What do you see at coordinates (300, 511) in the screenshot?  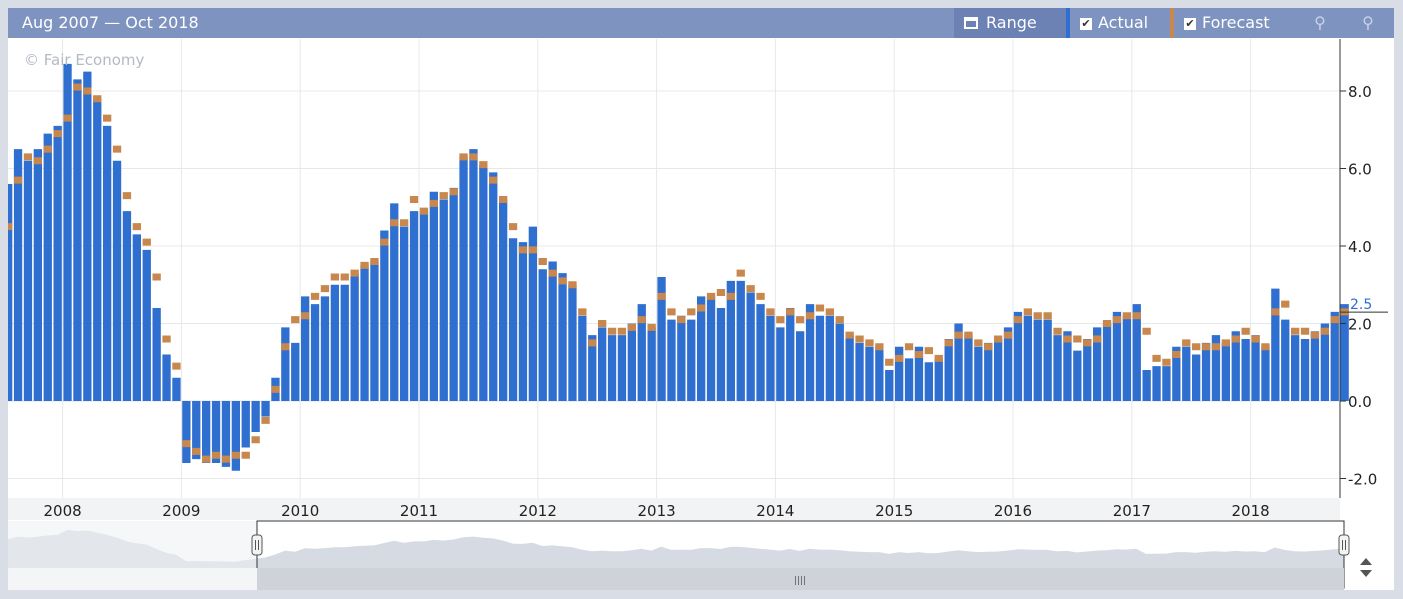 I see `x-tick-label: 2010` at bounding box center [300, 511].